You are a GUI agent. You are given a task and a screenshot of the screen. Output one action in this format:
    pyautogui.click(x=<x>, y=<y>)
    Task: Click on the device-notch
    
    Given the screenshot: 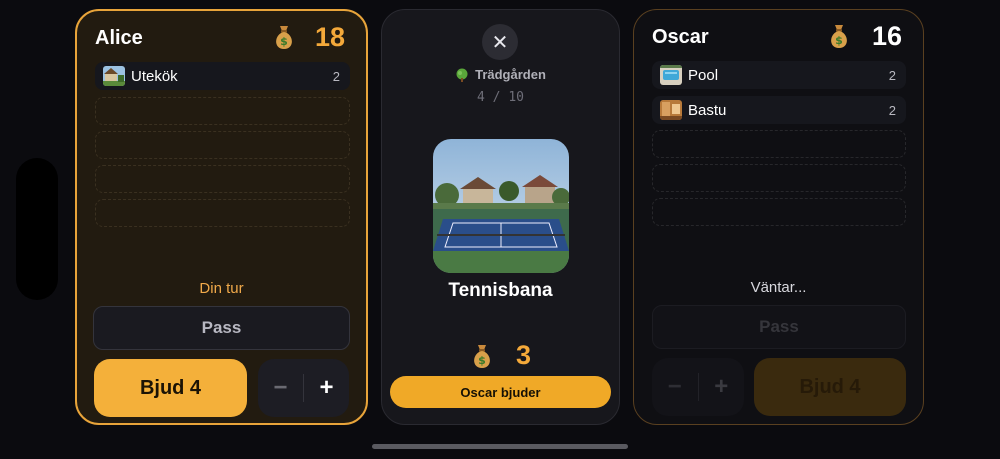 What is the action you would take?
    pyautogui.click(x=37, y=229)
    